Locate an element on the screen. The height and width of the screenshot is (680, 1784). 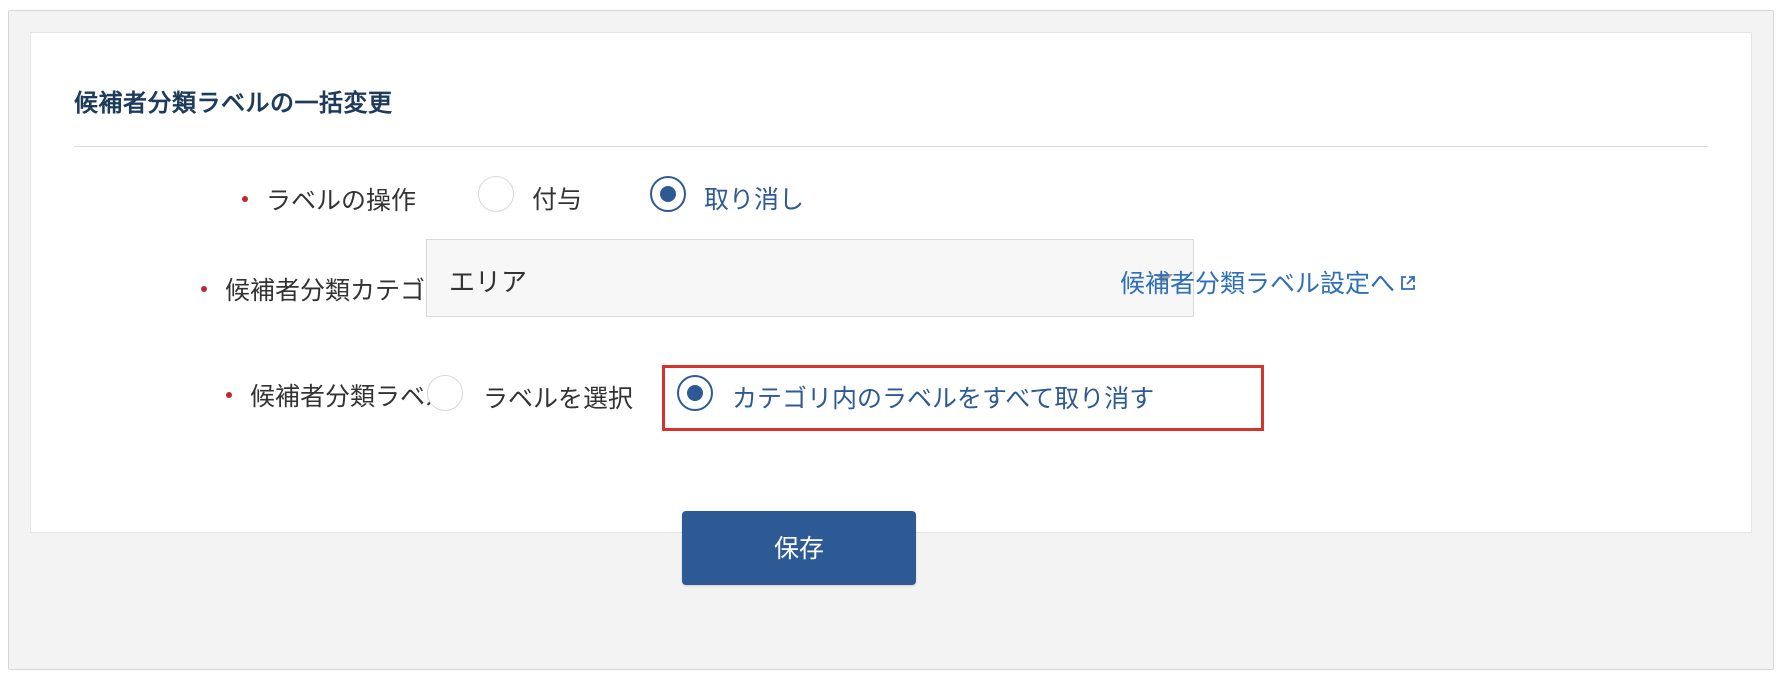
classification-label-text: 候補者分類ラベル is located at coordinates (349, 396).